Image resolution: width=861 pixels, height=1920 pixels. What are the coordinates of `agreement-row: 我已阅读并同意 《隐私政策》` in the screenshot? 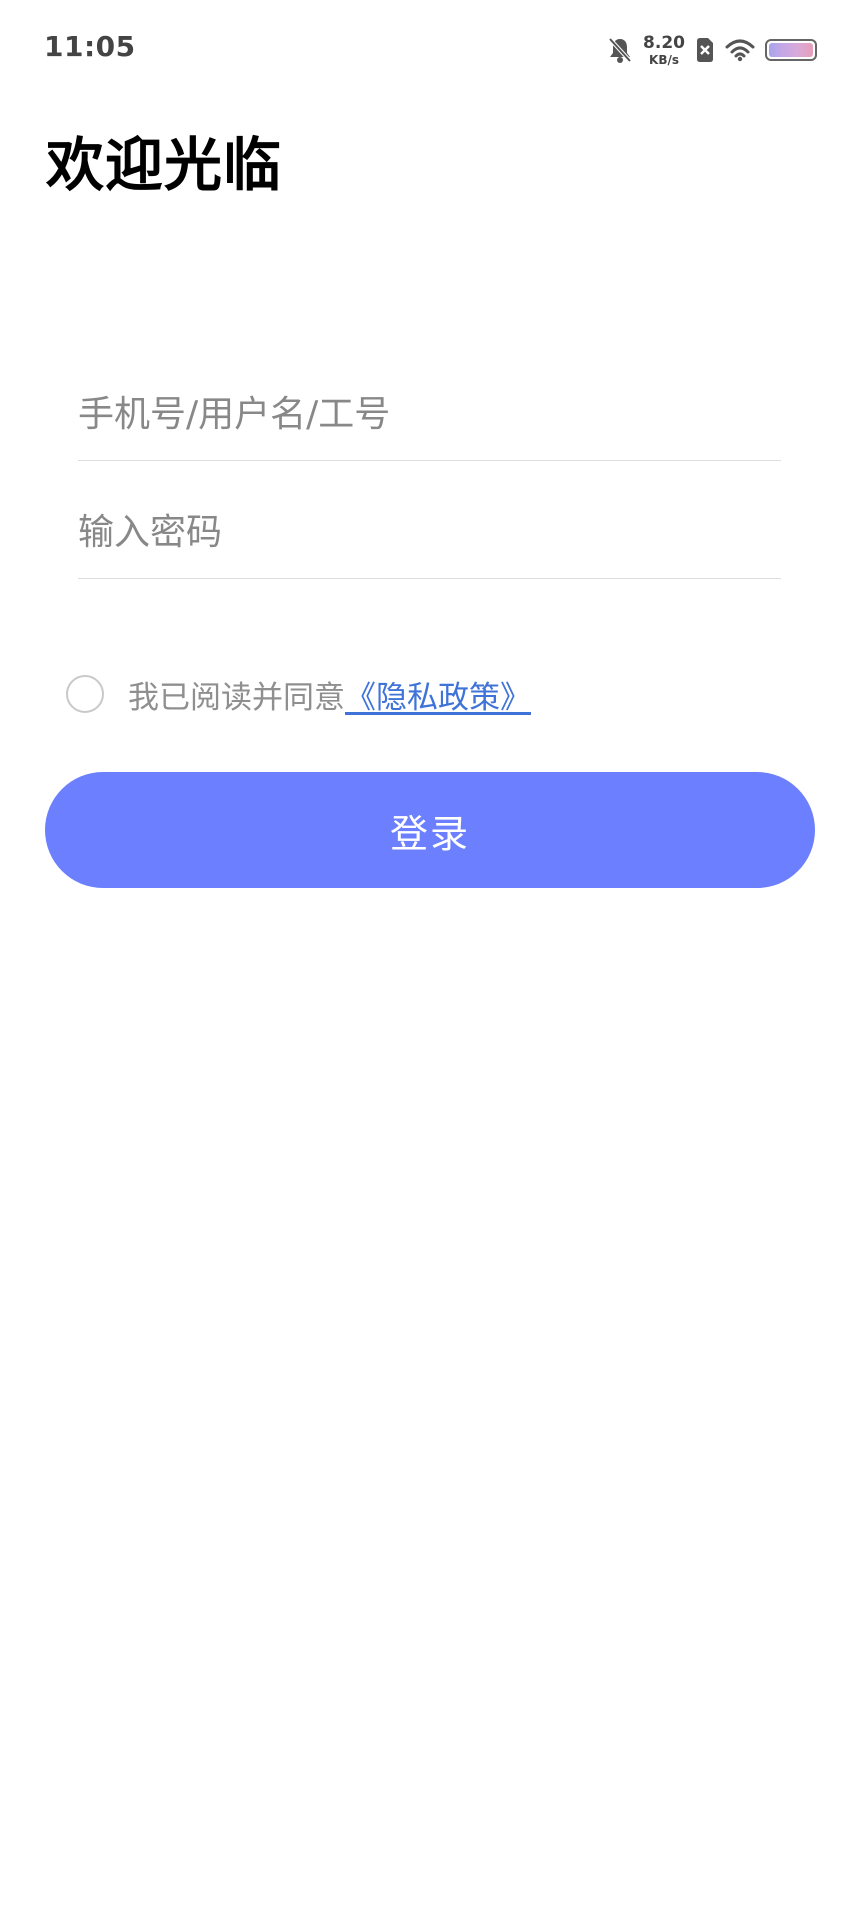 It's located at (298, 694).